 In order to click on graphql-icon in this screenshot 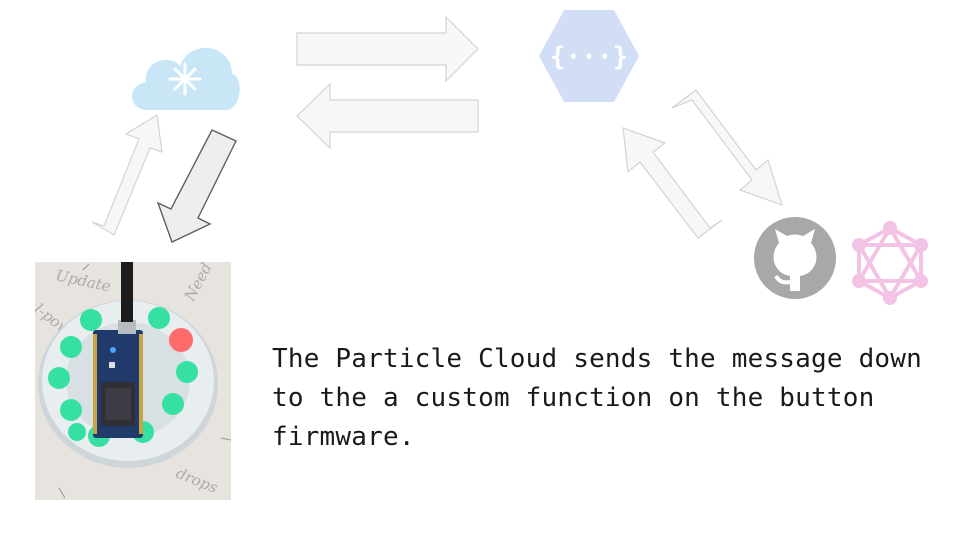, I will do `click(890, 263)`.